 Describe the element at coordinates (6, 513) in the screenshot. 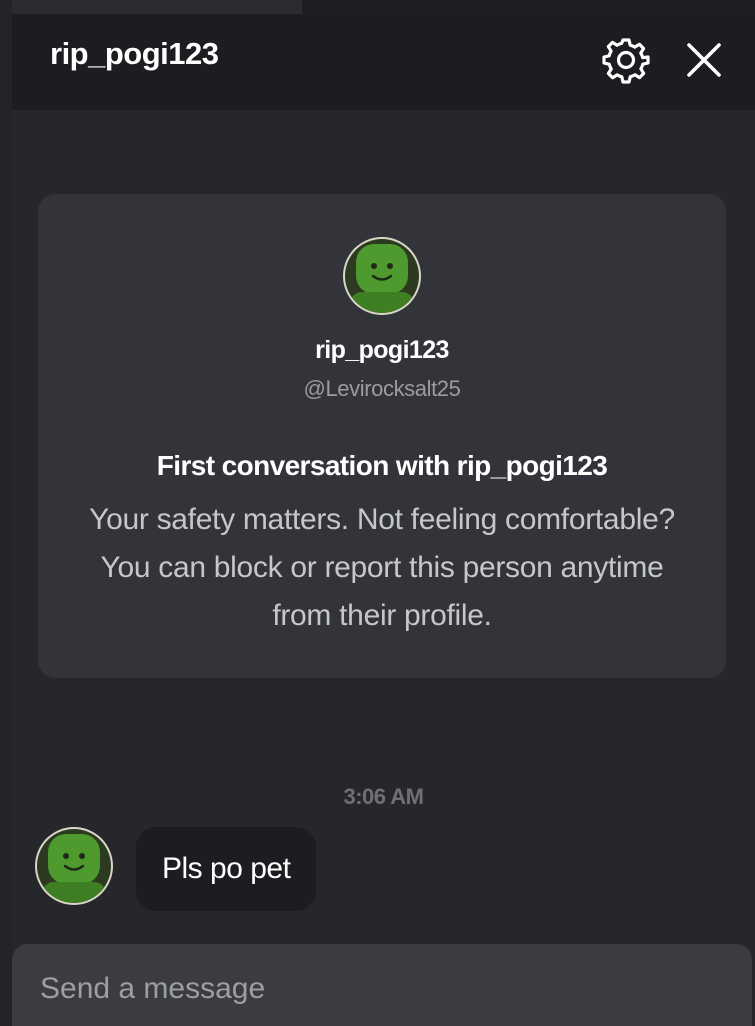

I see `background-sidebar-edge` at that location.